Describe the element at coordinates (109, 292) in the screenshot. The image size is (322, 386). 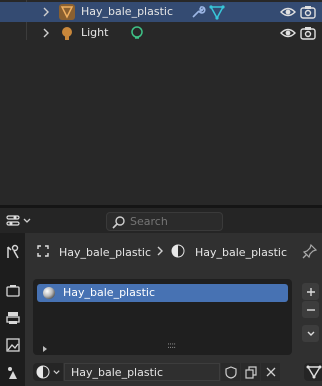
I see `material-slot-label: Hay_bale_plastic` at that location.